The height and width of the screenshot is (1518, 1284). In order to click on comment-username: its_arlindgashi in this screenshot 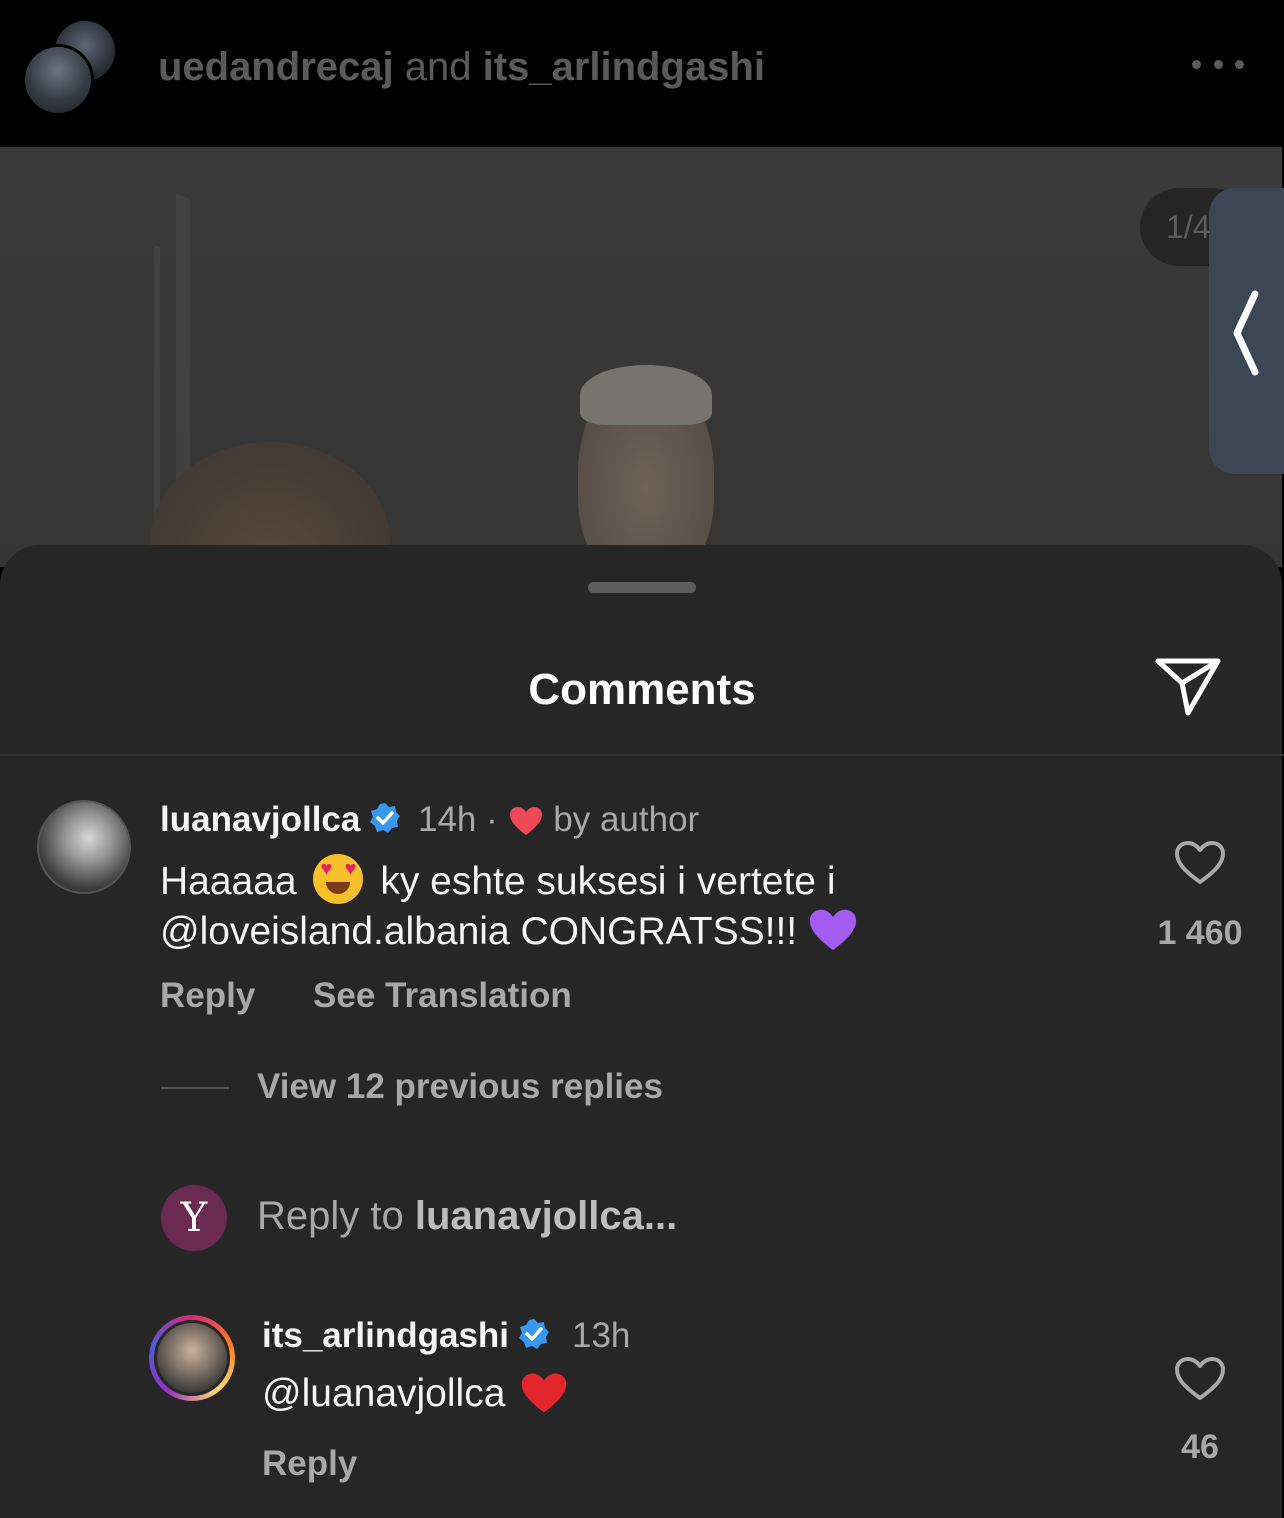, I will do `click(406, 1336)`.